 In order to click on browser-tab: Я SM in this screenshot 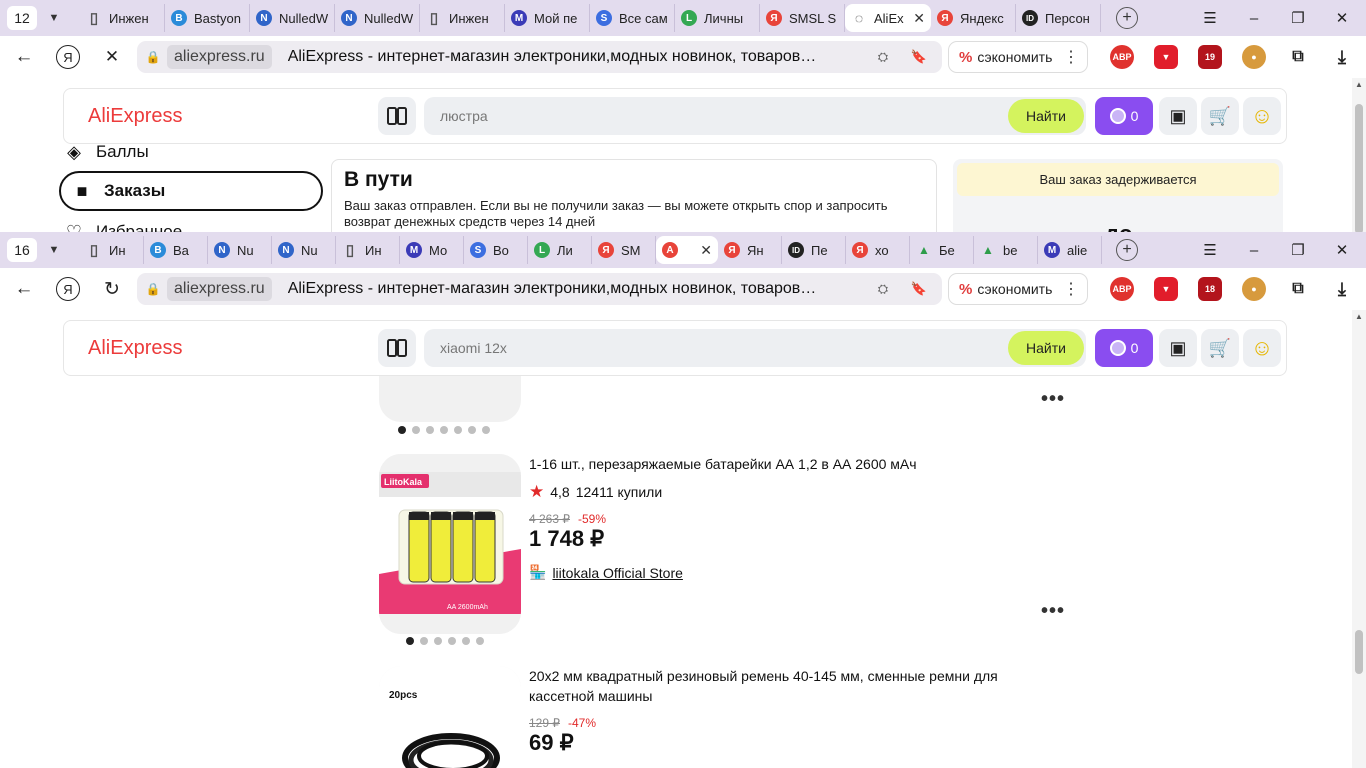, I will do `click(624, 250)`.